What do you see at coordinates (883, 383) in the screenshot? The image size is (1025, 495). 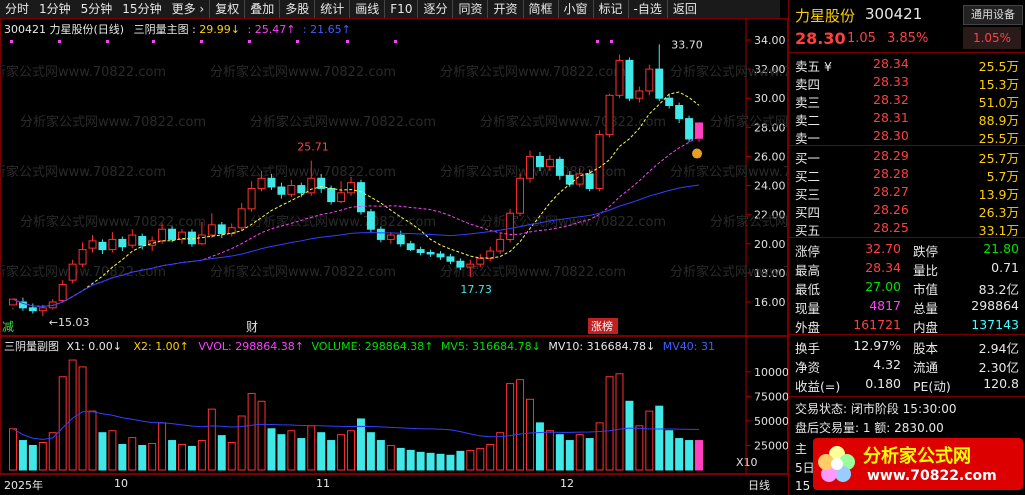 I see `stat-value: 0.180` at bounding box center [883, 383].